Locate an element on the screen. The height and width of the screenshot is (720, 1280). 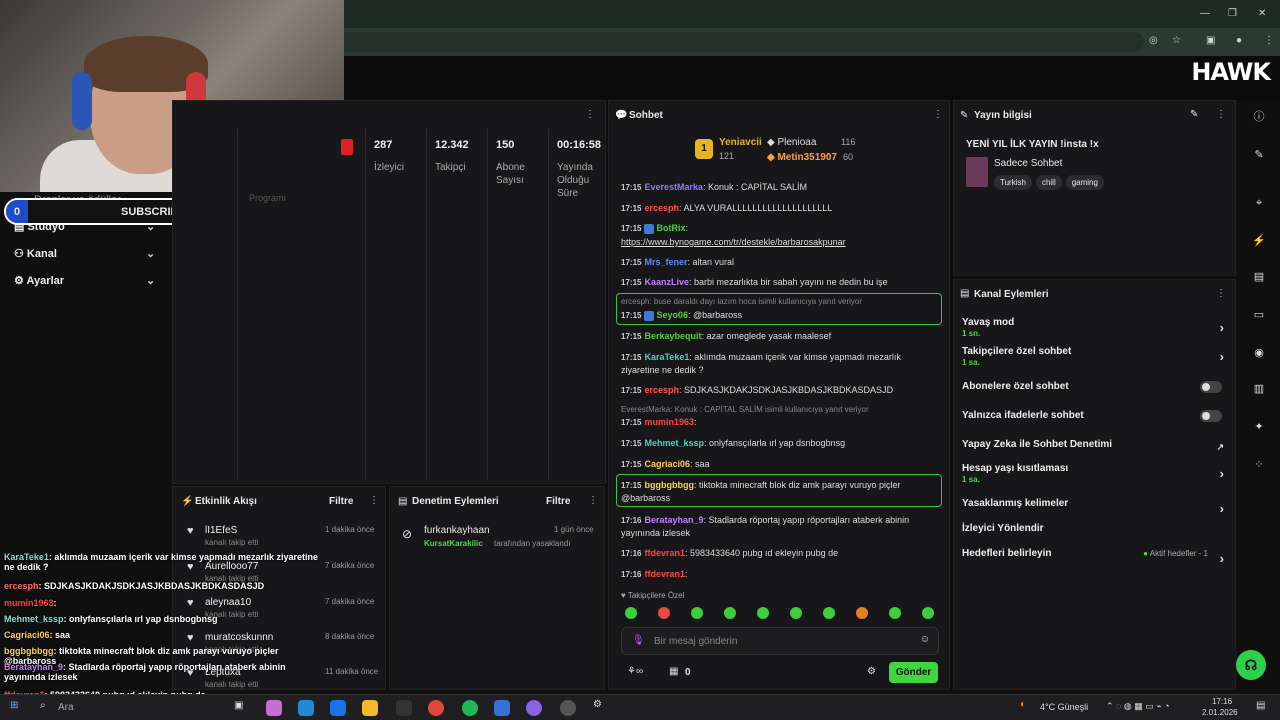
gift-icon: ▦ is located at coordinates (673, 671).